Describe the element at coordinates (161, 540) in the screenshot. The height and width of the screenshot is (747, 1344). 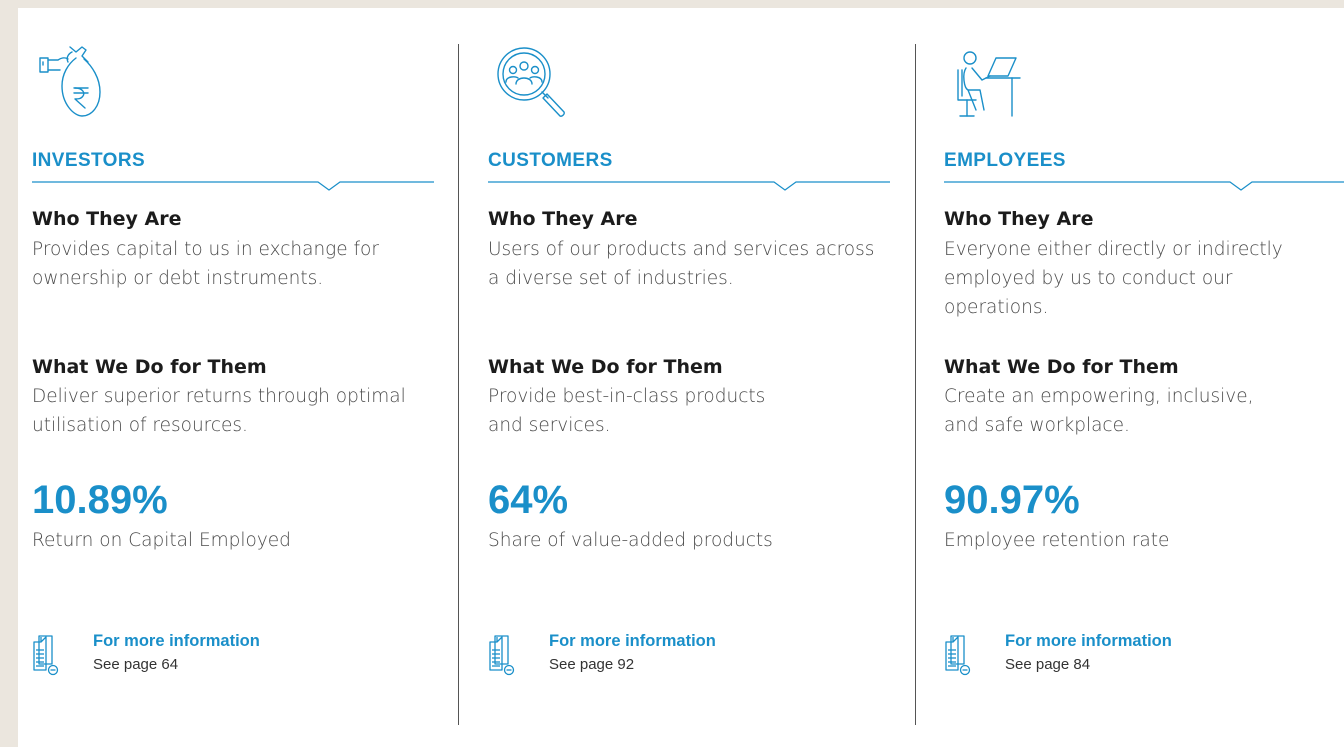
I see `metric-label: Return on Capital Employed` at that location.